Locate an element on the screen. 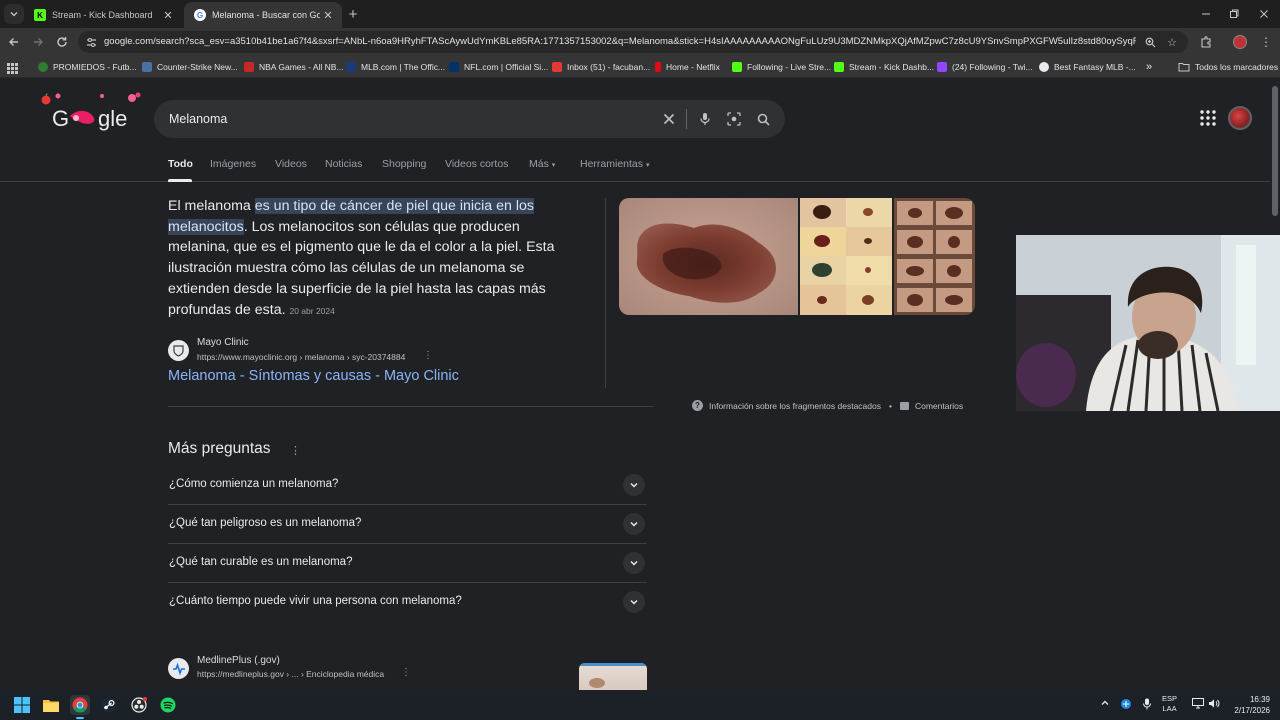 The height and width of the screenshot is (720, 1280). help-circle-icon: ? is located at coordinates (697, 405).